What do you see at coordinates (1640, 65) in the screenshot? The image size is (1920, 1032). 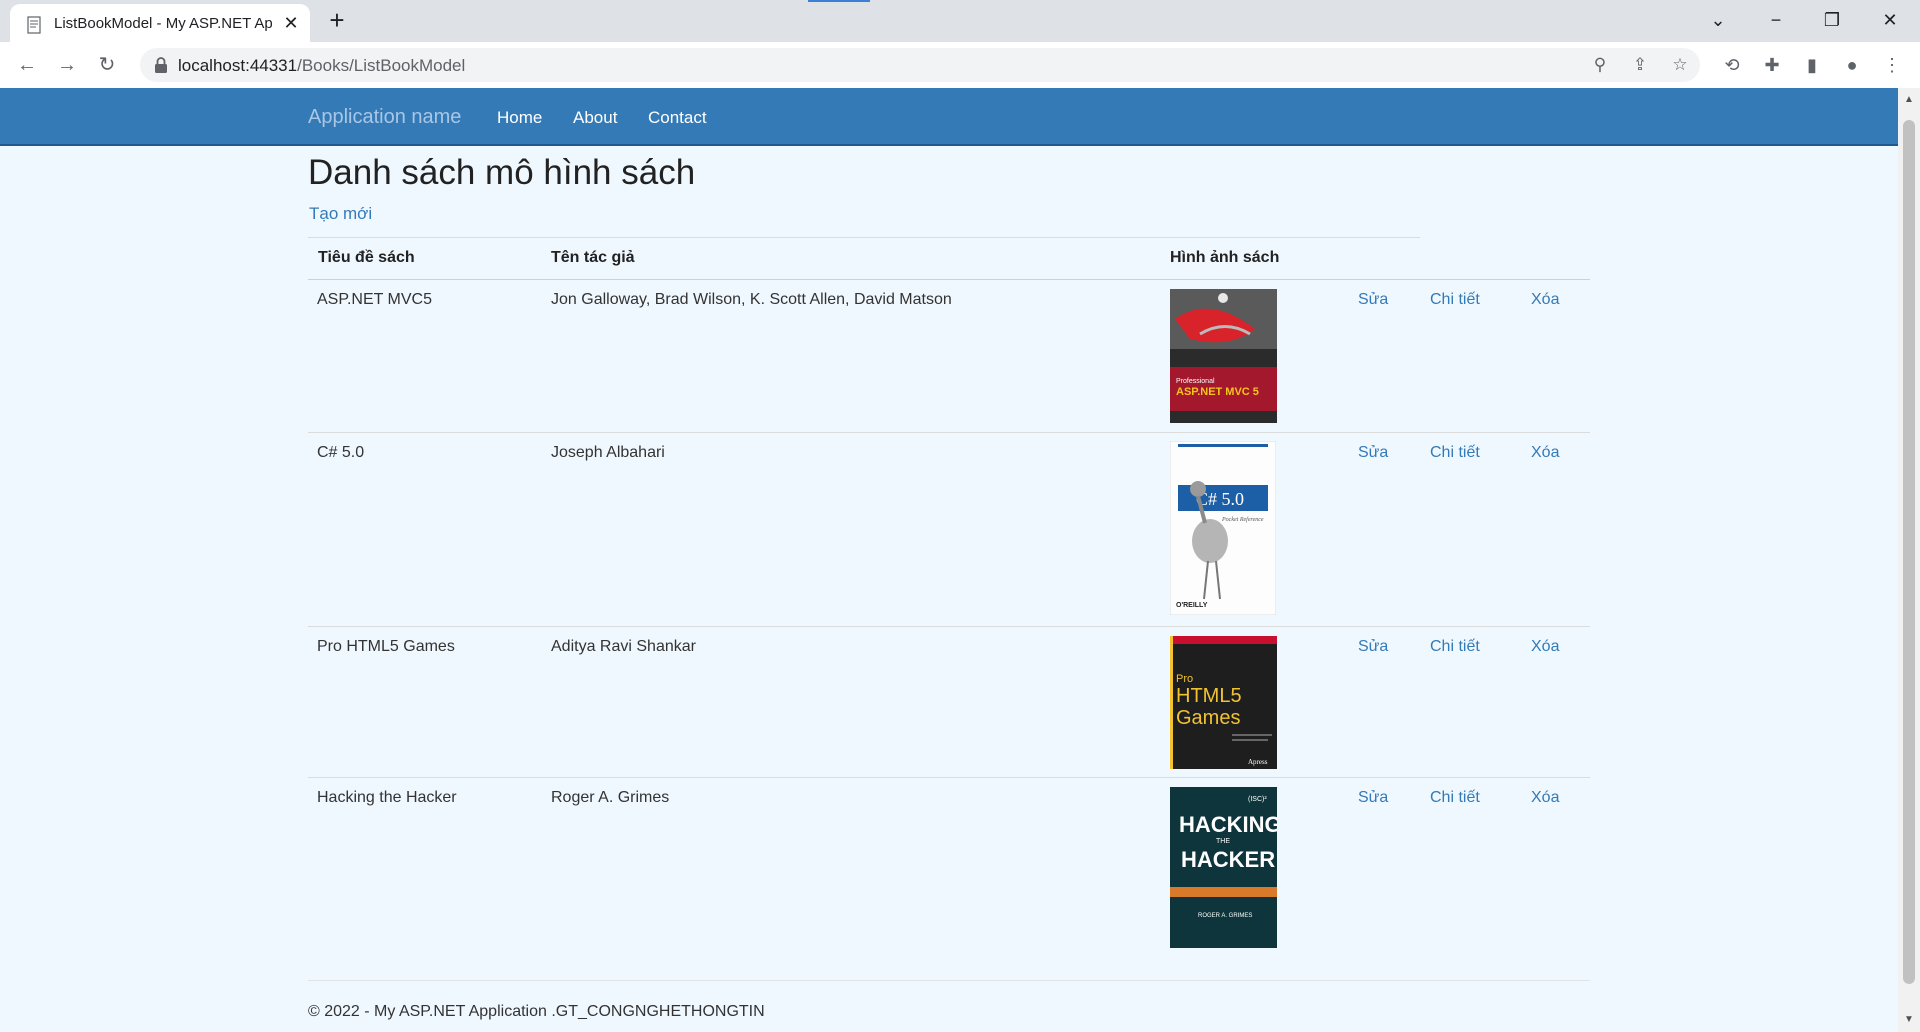 I see `share-icon: ⇪` at bounding box center [1640, 65].